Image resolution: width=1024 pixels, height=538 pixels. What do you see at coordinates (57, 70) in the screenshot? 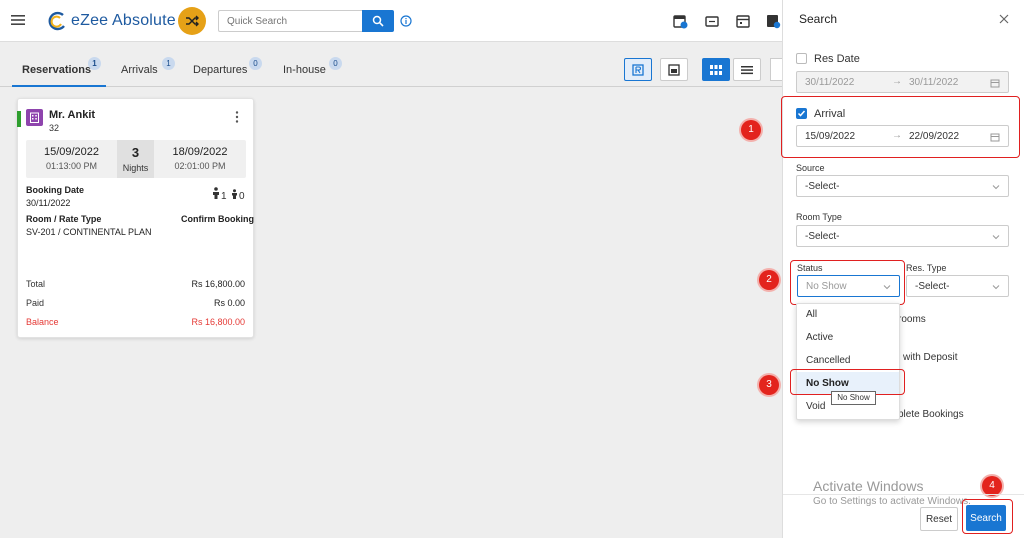
I see `tab-label: Reservations` at bounding box center [57, 70].